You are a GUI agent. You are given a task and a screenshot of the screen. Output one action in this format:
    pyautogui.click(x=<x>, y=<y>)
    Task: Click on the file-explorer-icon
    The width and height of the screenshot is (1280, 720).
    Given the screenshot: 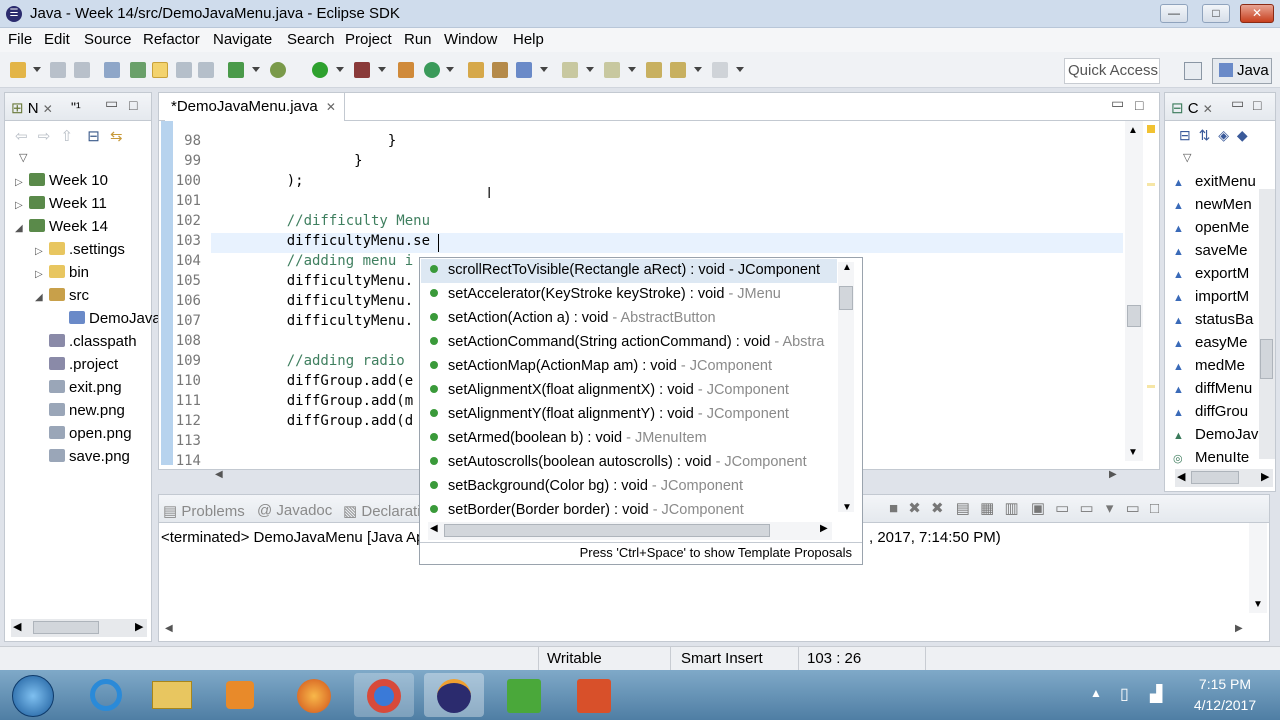 What is the action you would take?
    pyautogui.click(x=172, y=695)
    